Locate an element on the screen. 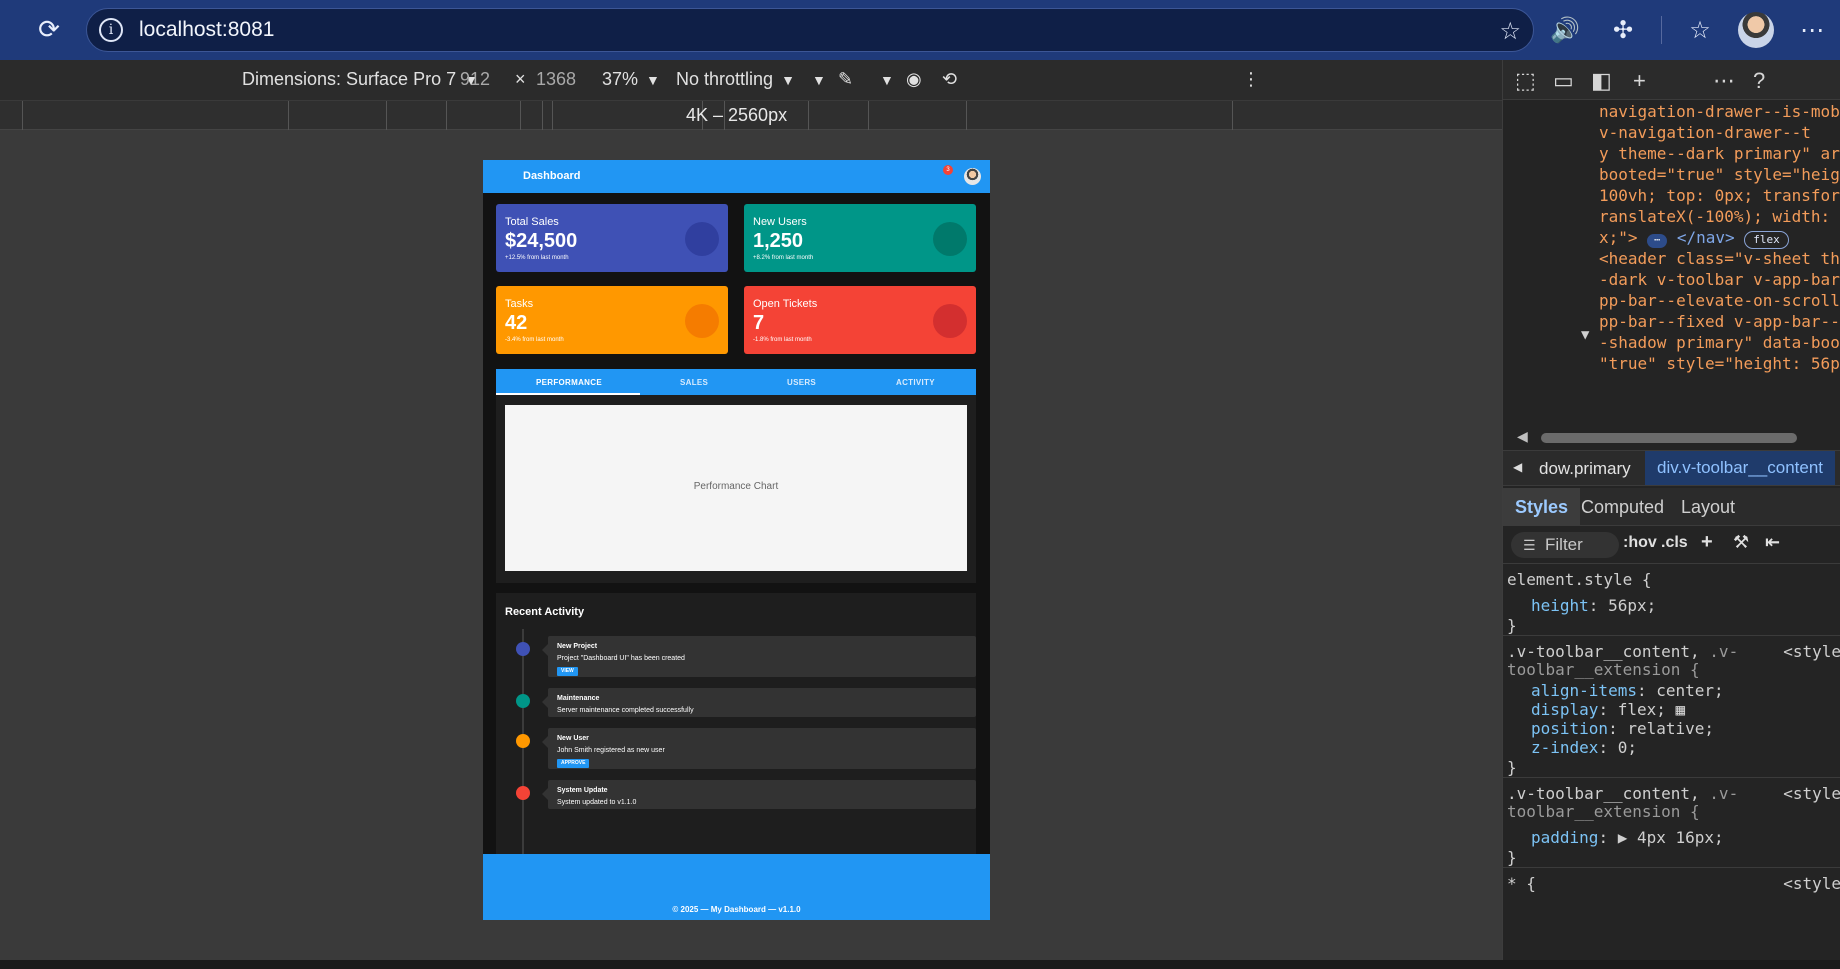 The image size is (1840, 969). app-bar: Dashboard 3 is located at coordinates (736, 176).